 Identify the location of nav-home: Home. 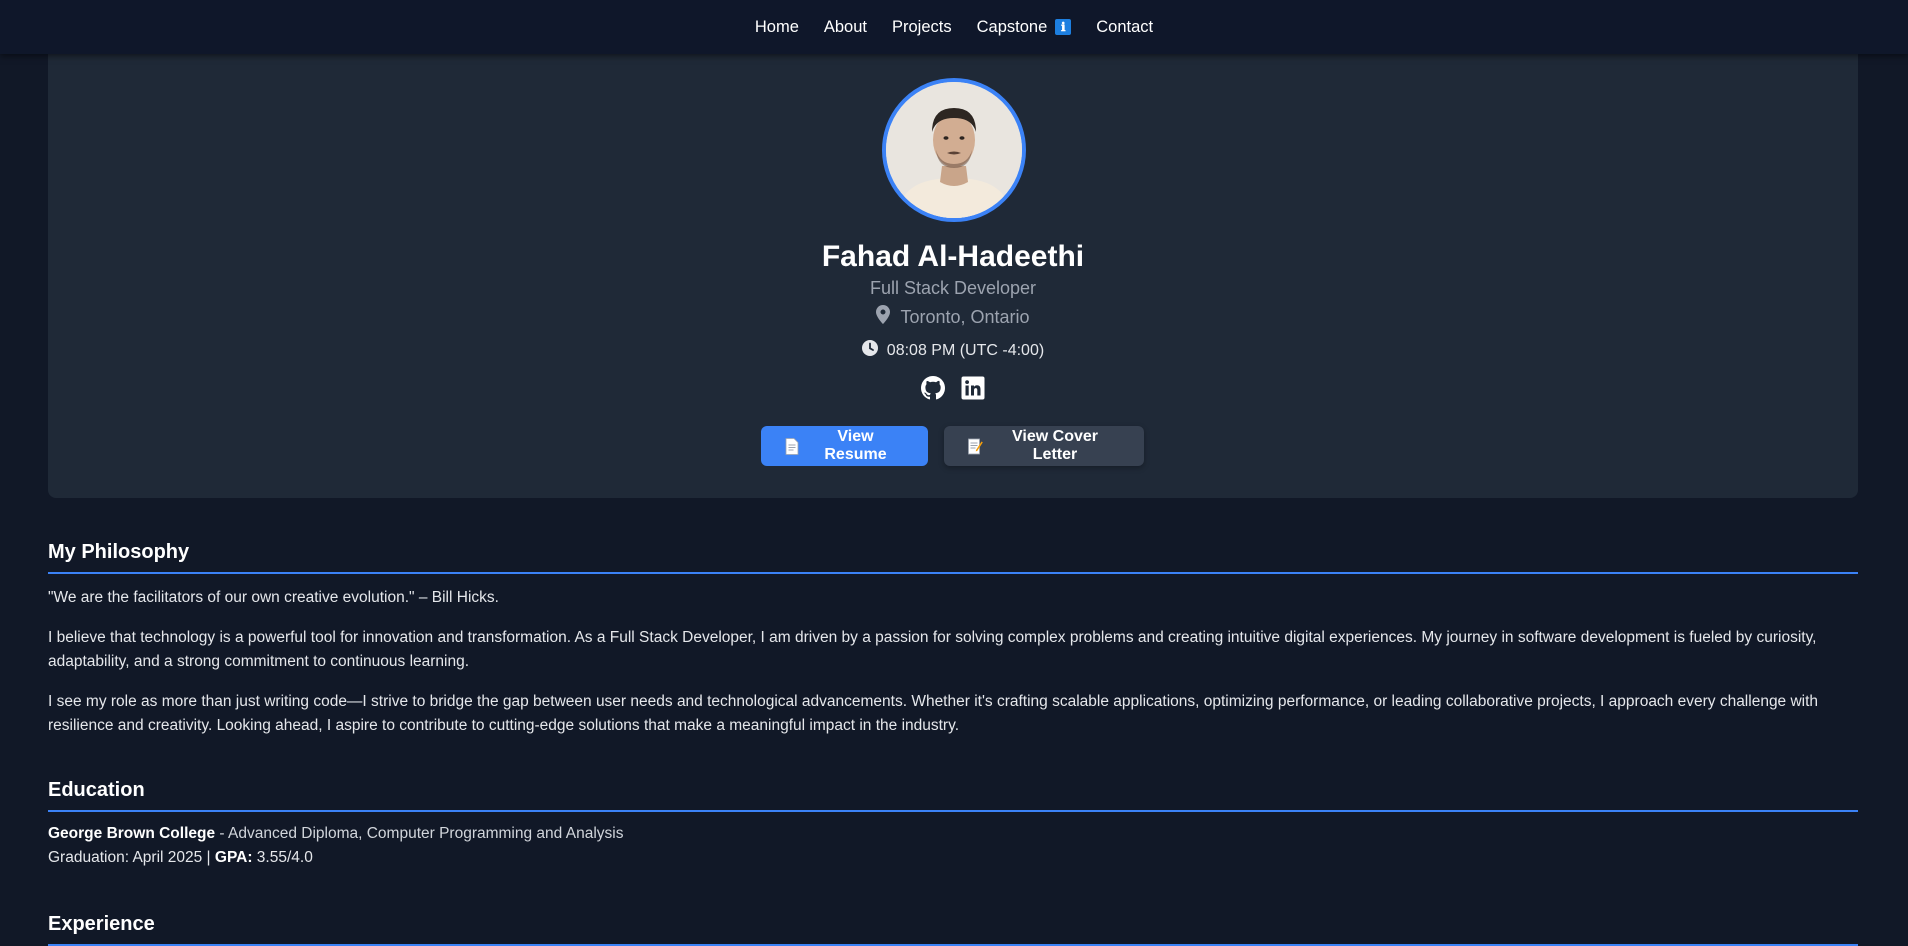
(777, 27).